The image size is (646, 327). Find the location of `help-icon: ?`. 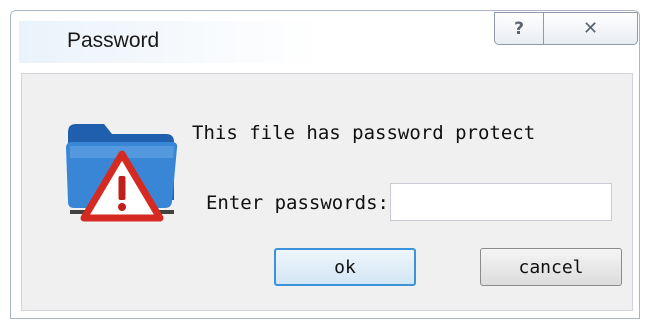

help-icon: ? is located at coordinates (519, 28).